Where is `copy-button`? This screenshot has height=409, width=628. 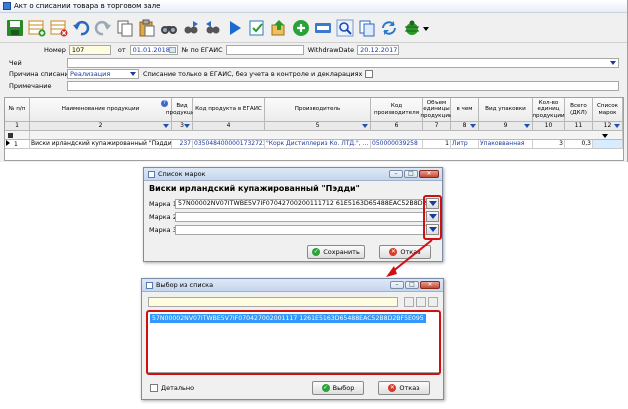
copy-button is located at coordinates (124, 28).